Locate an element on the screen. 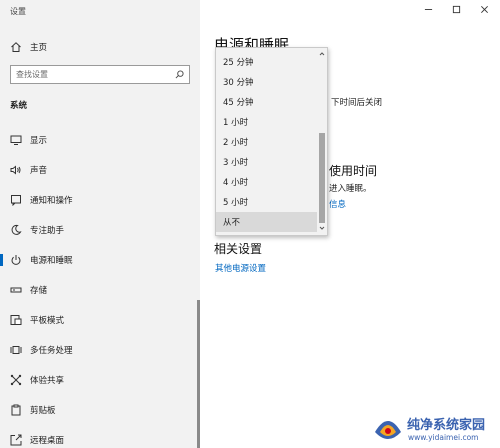  minimize-icon is located at coordinates (428, 9).